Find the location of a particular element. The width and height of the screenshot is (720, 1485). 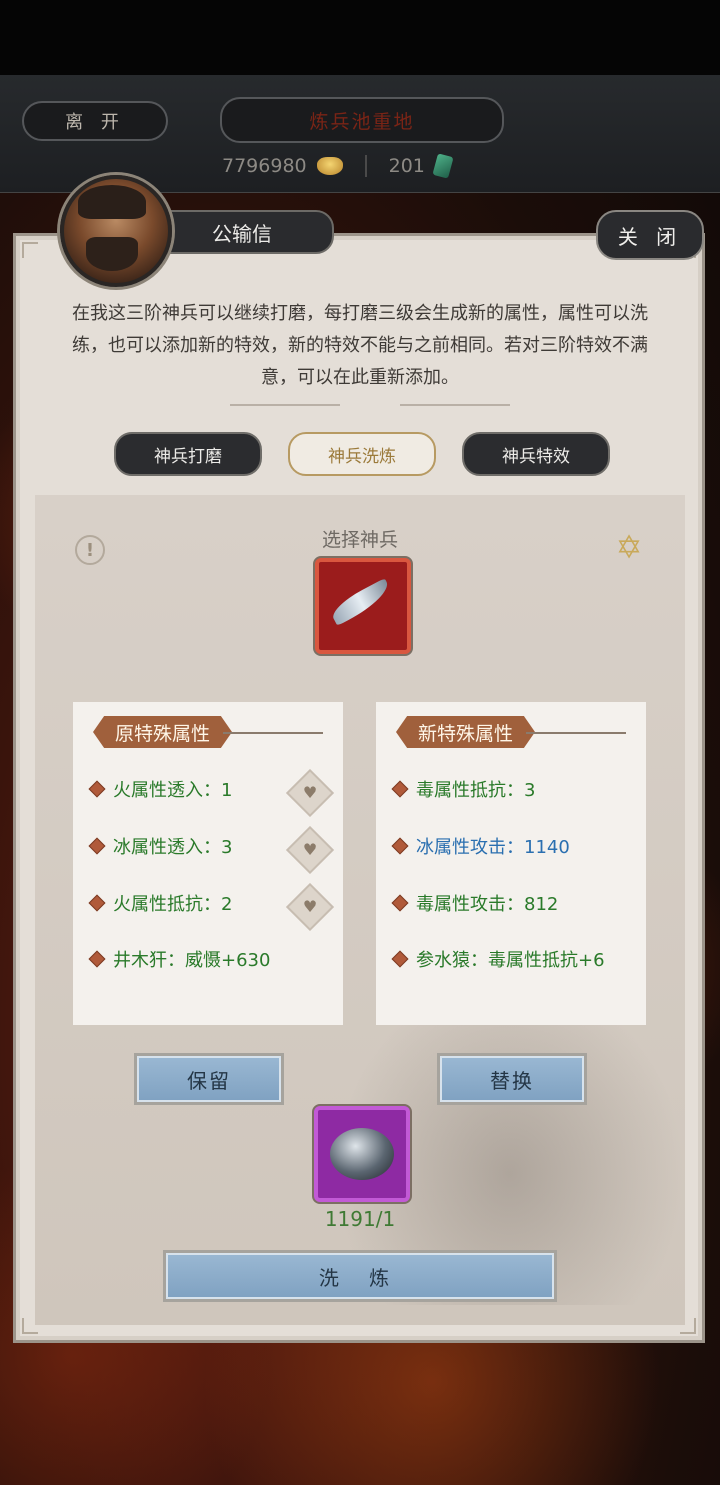

attribute-row: 参水猿：毒属性抵抗+6 is located at coordinates (498, 959).